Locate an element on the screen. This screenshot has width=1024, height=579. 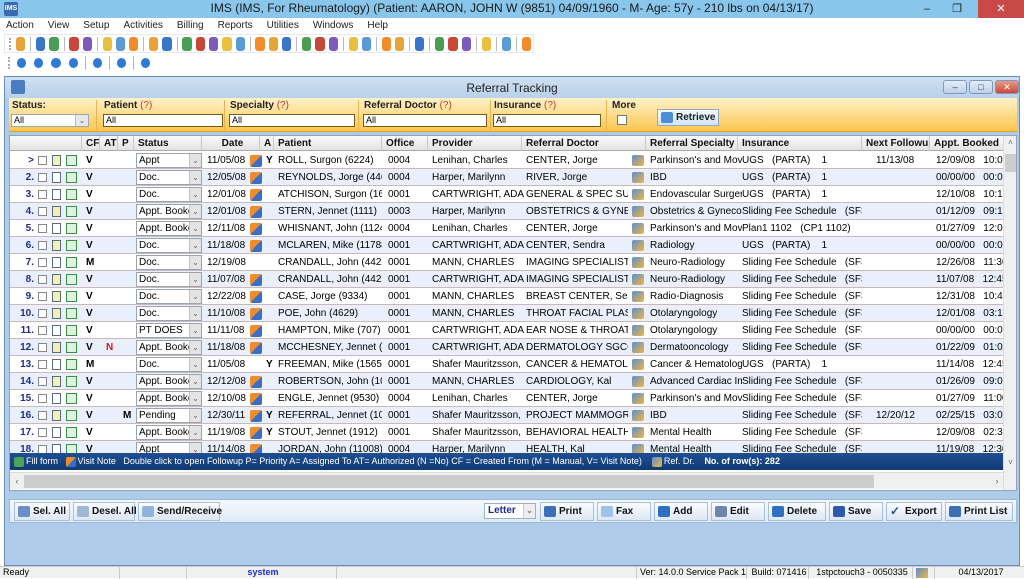
column-header-next-followup: Next Followup is located at coordinates (896, 143).